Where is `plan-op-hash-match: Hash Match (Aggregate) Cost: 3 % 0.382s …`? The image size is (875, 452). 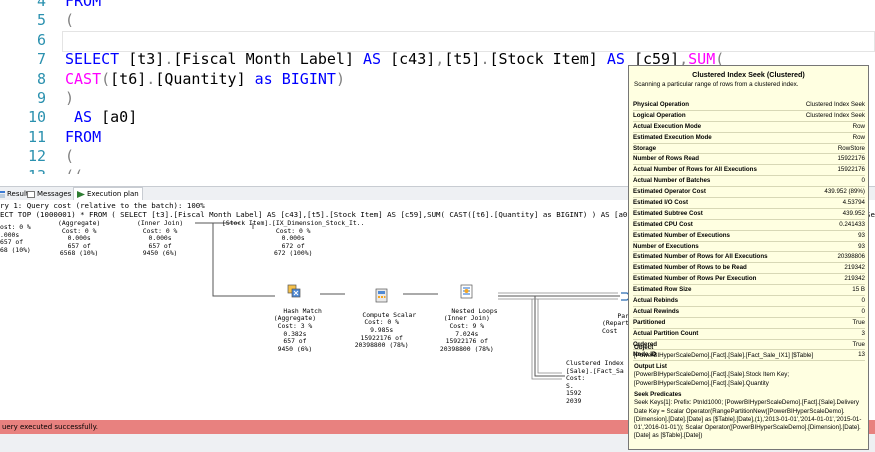
plan-op-hash-match: Hash Match (Aggregate) Cost: 3 % 0.382s … is located at coordinates (295, 315).